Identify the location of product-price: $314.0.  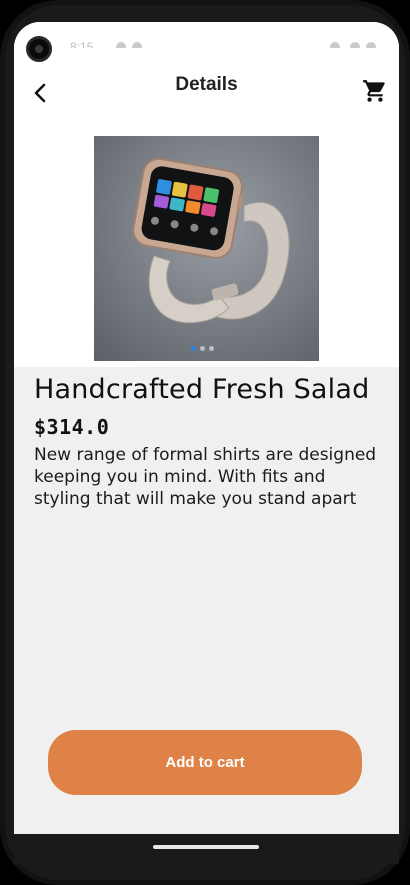
(72, 427).